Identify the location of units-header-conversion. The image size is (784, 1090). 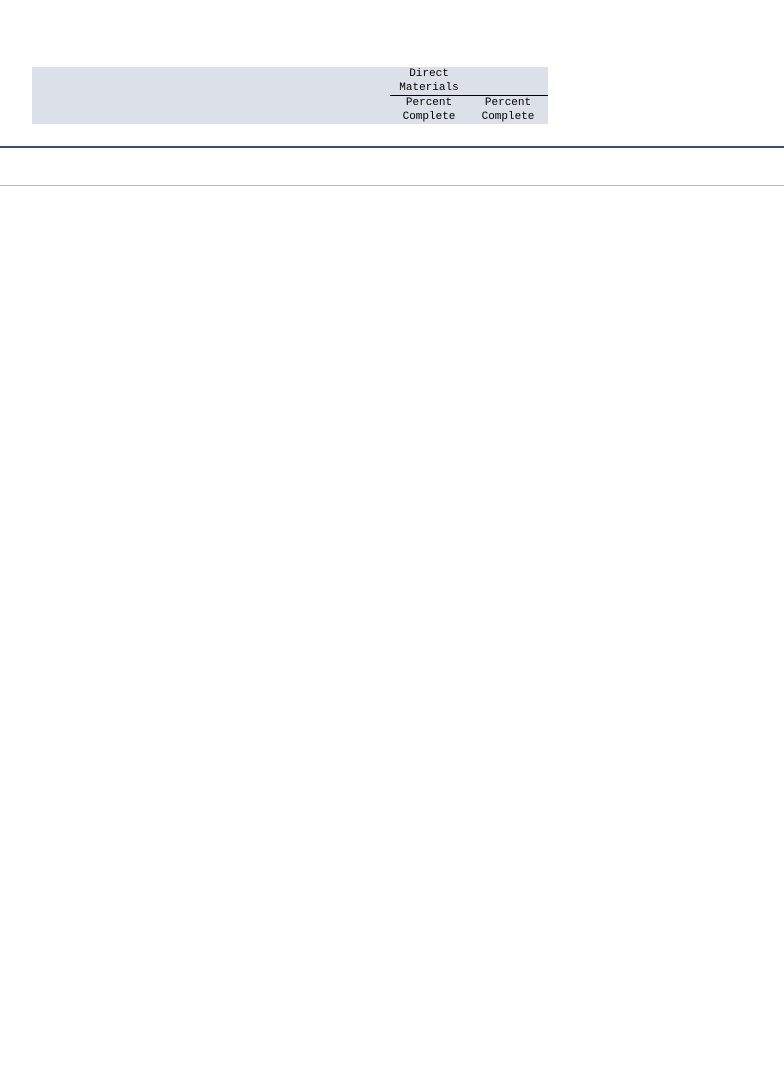
(508, 88).